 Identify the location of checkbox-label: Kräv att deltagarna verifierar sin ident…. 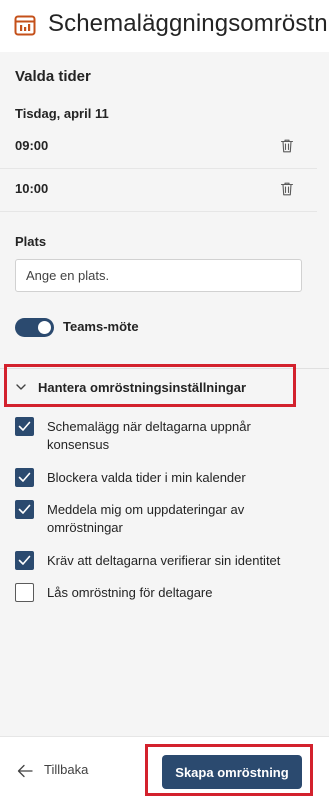
(164, 560).